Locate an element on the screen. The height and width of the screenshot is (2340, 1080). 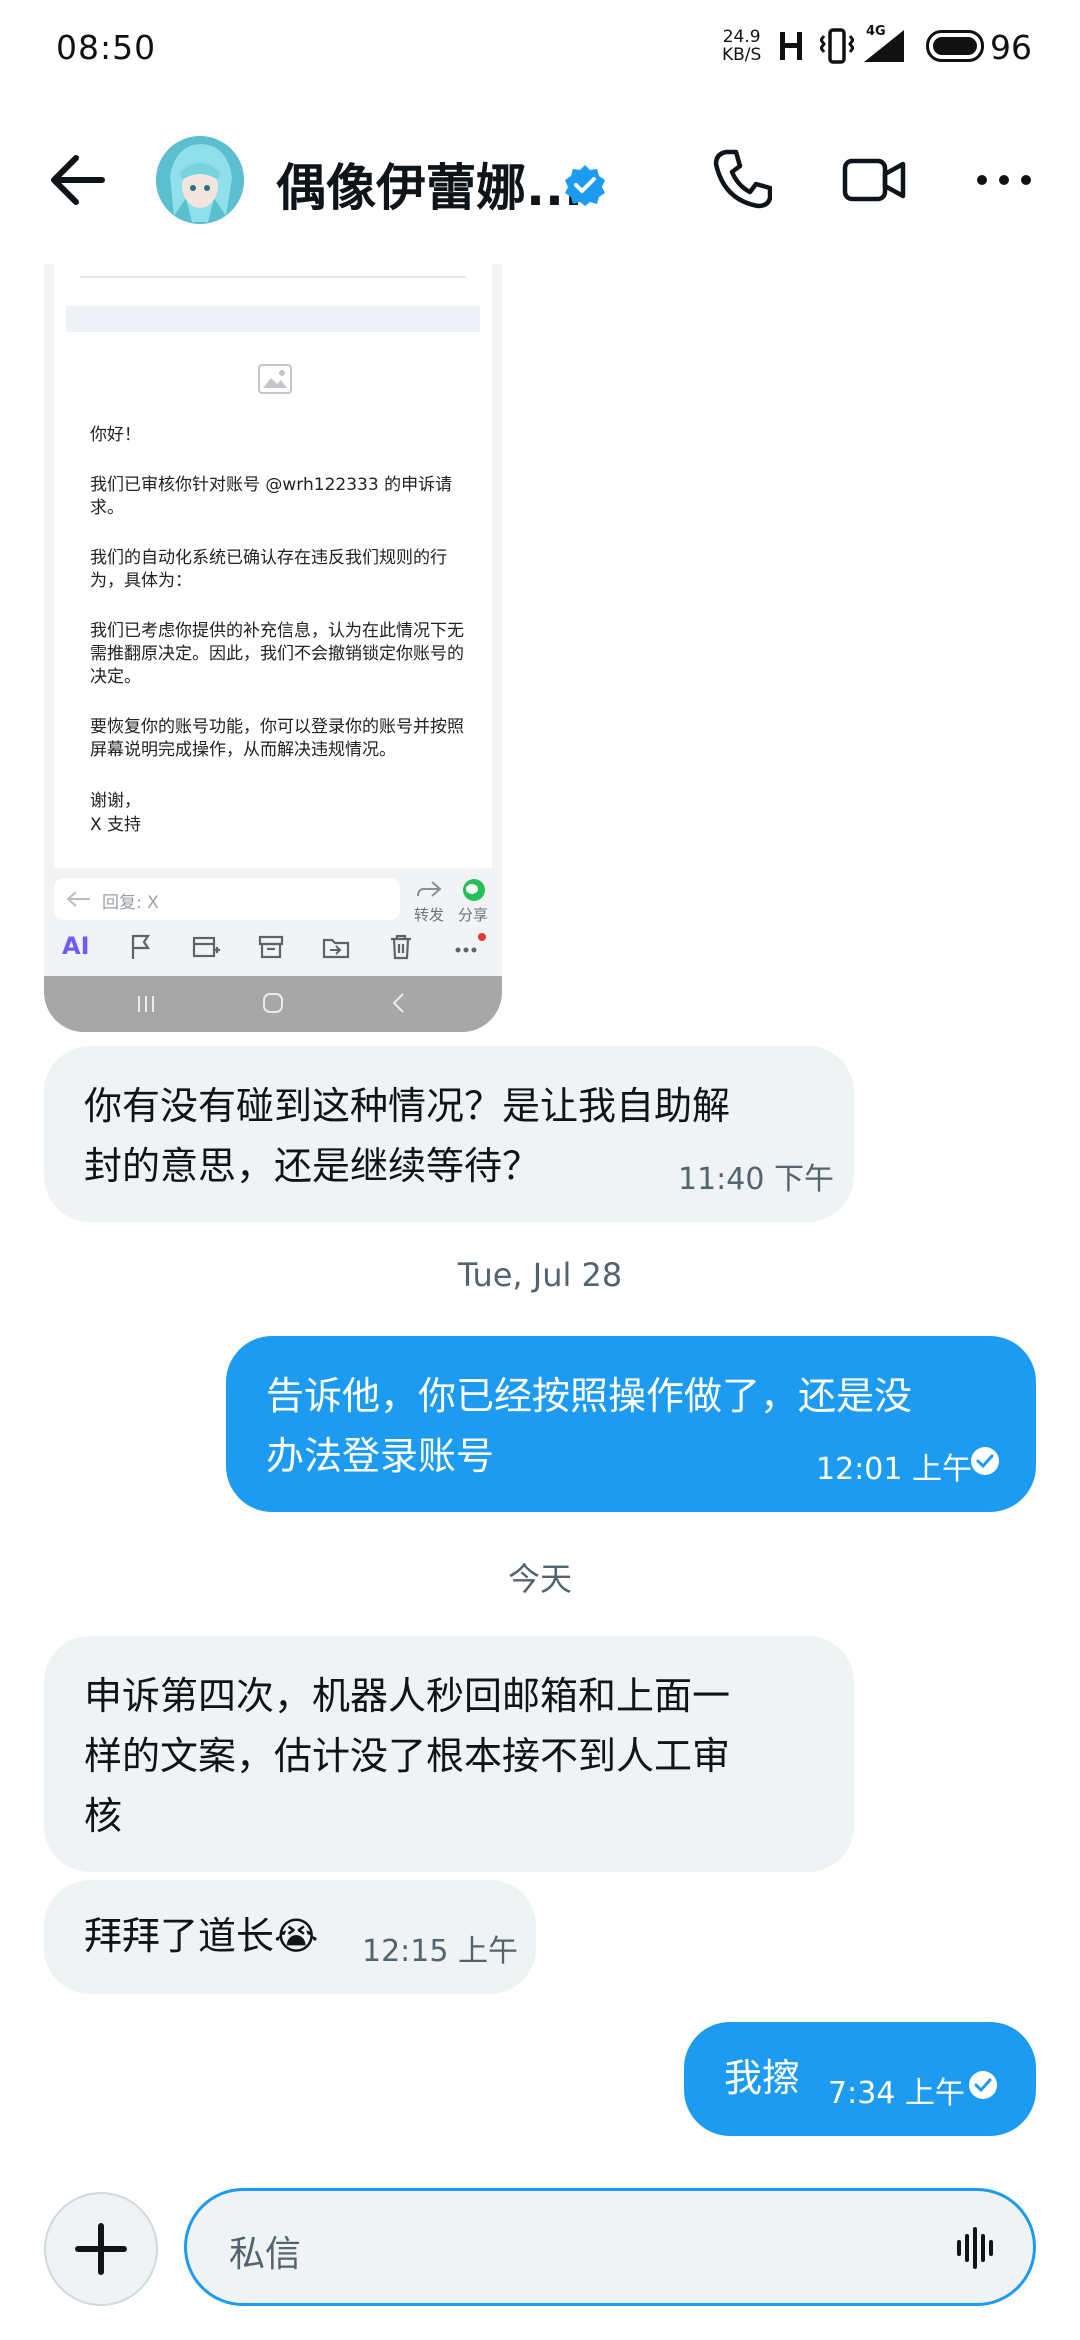
home-icon is located at coordinates (273, 1003).